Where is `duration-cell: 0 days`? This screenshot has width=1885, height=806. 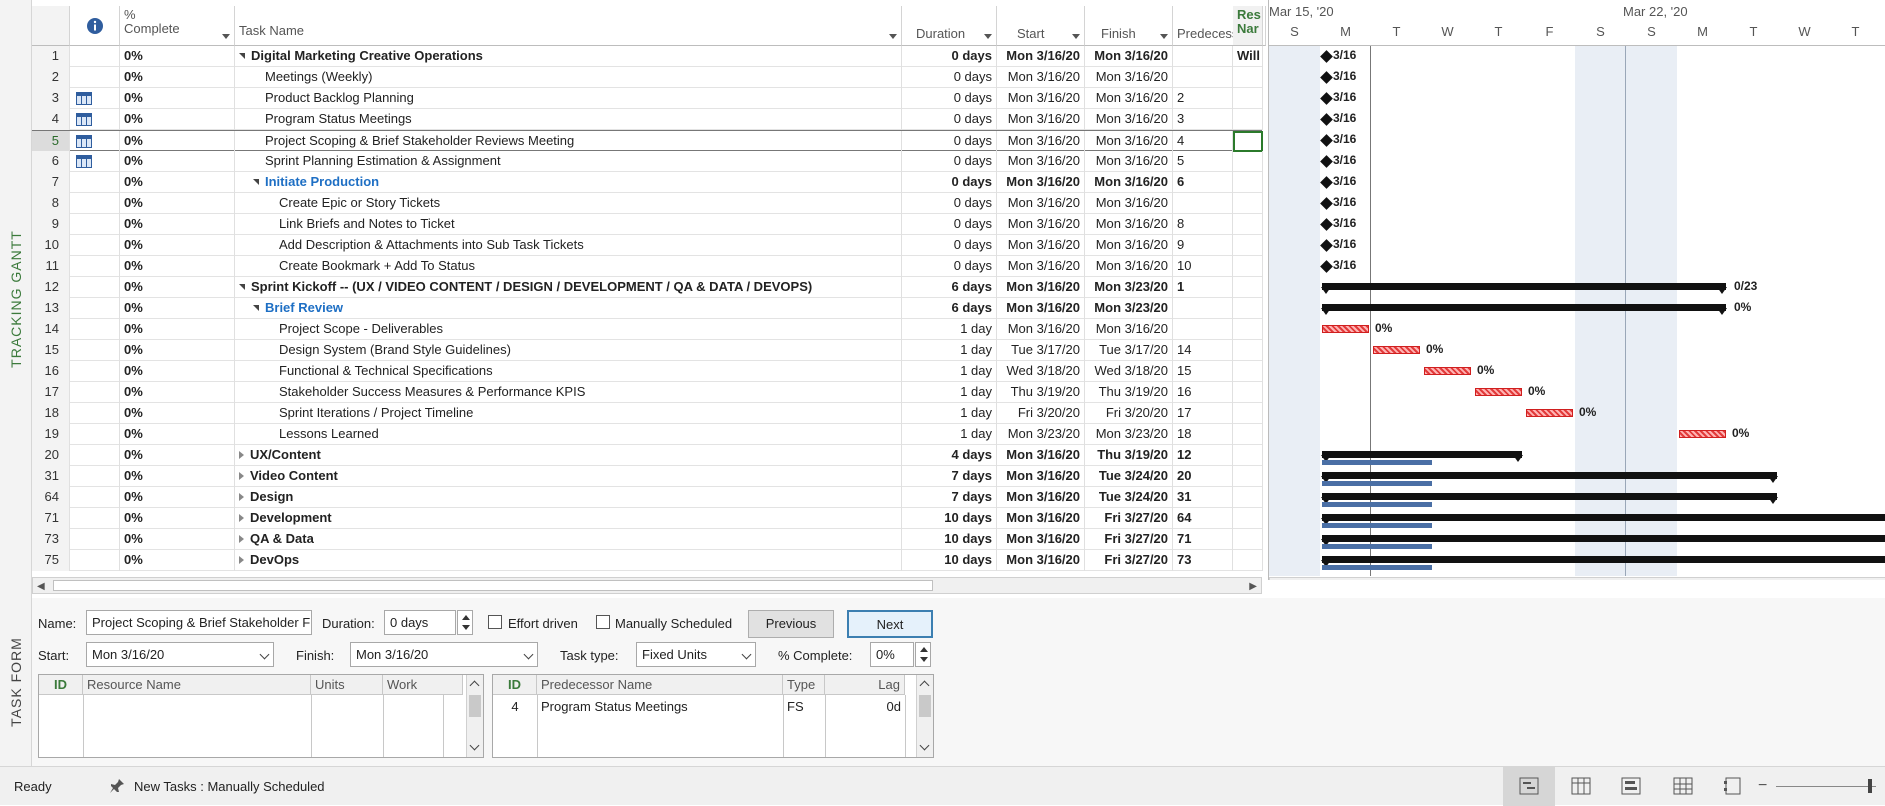 duration-cell: 0 days is located at coordinates (949, 182).